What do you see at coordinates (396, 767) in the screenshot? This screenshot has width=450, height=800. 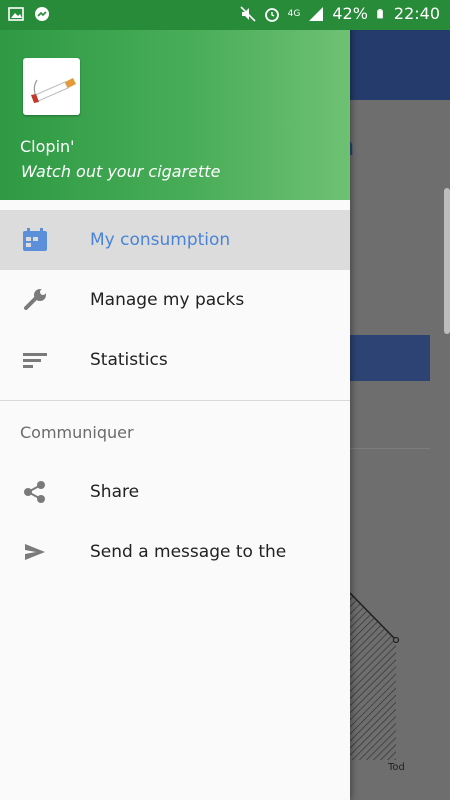 I see `background-axis-label: Tod` at bounding box center [396, 767].